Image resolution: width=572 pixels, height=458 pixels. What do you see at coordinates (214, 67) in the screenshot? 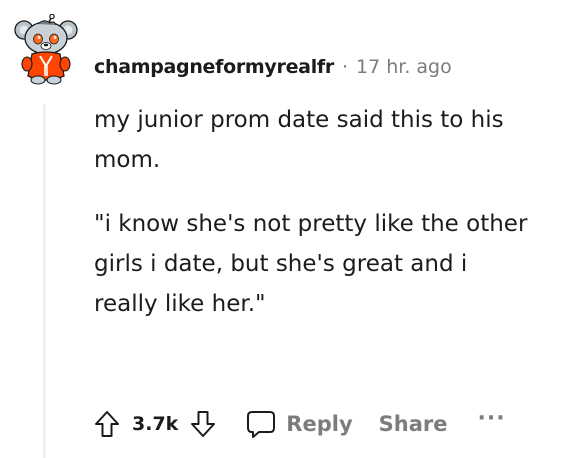
I see `username-link: champagneformyrealfr` at bounding box center [214, 67].